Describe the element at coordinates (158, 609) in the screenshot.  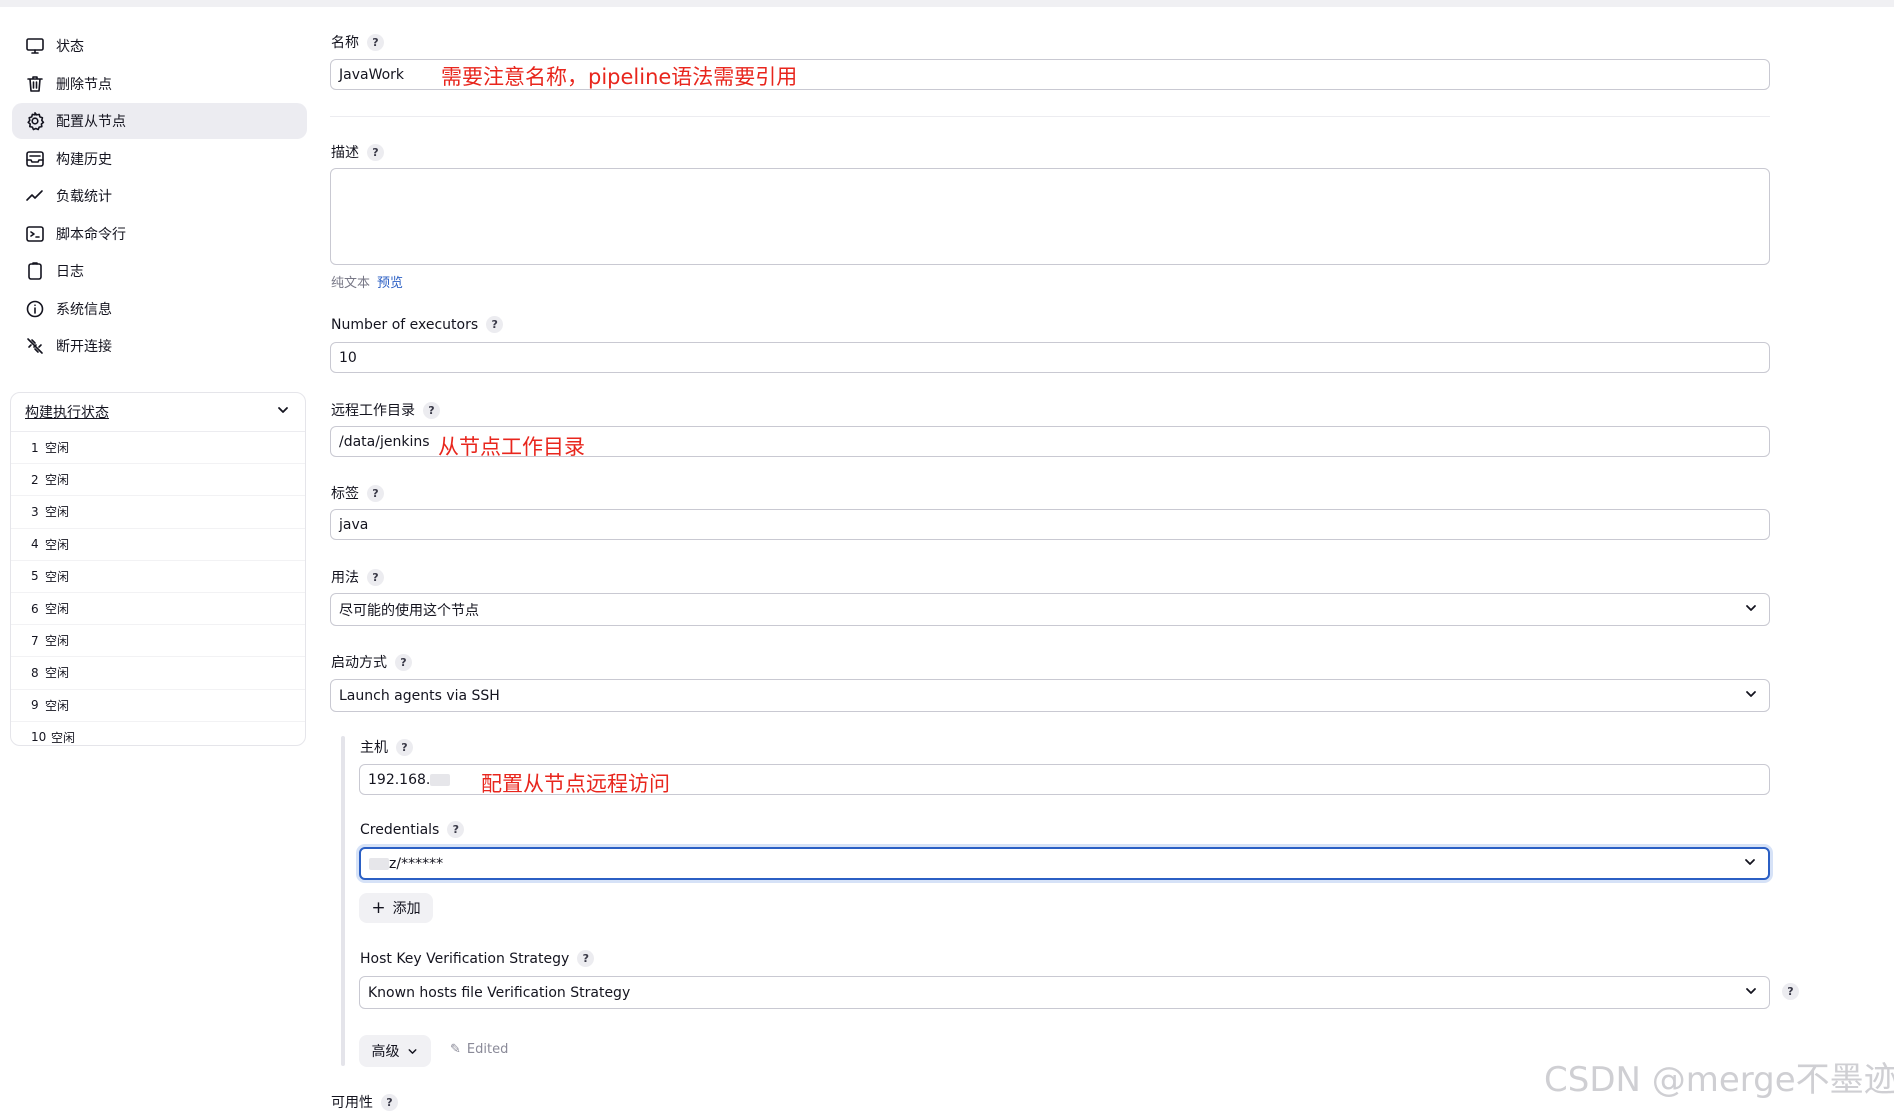
I see `executor-row: 6 空闲` at that location.